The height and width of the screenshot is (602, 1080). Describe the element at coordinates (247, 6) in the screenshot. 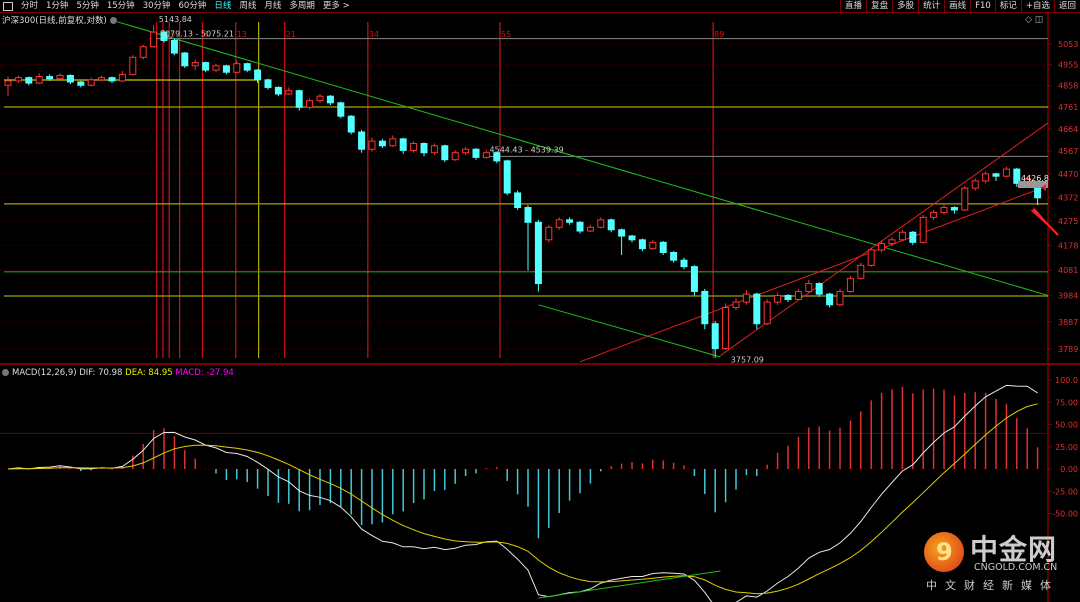

I see `period-tab-7: 周线` at that location.